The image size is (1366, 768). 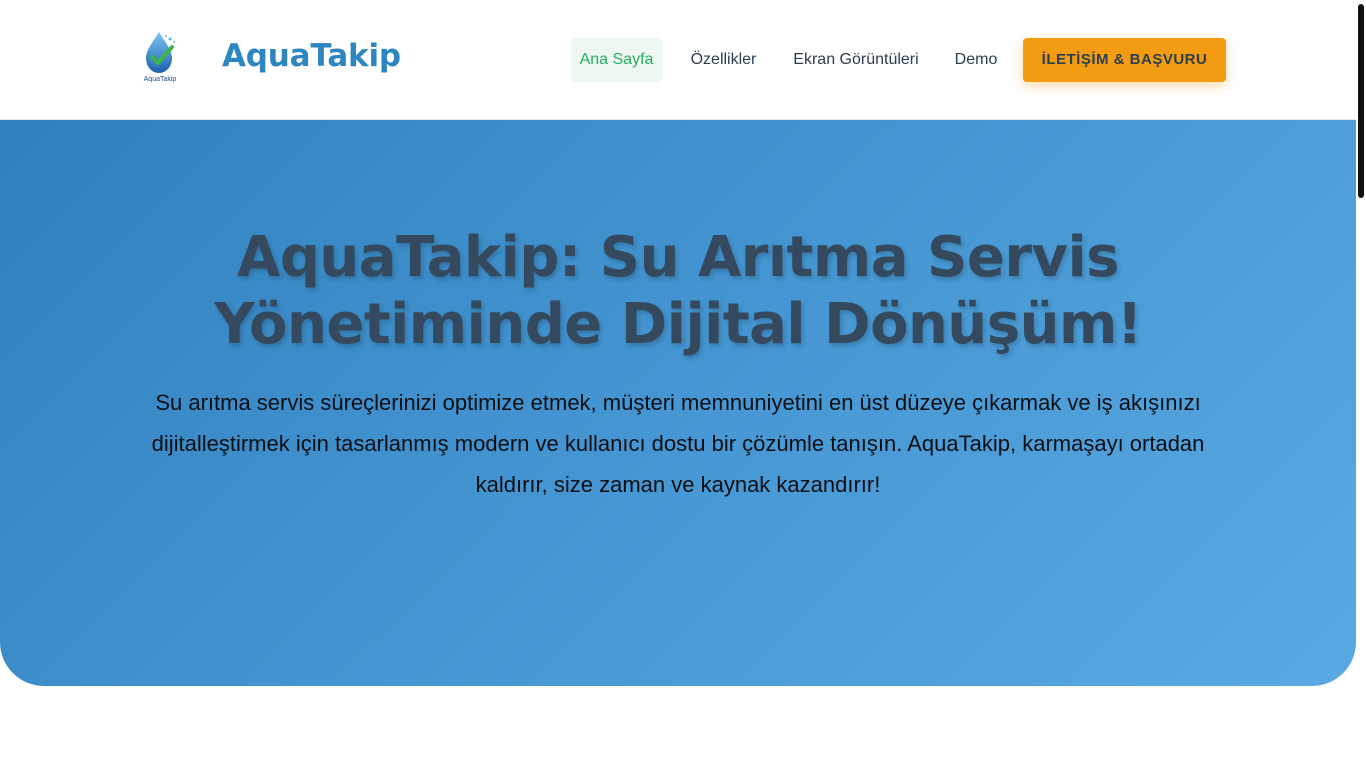 What do you see at coordinates (160, 79) in the screenshot?
I see `logo-caption: AquaTakip` at bounding box center [160, 79].